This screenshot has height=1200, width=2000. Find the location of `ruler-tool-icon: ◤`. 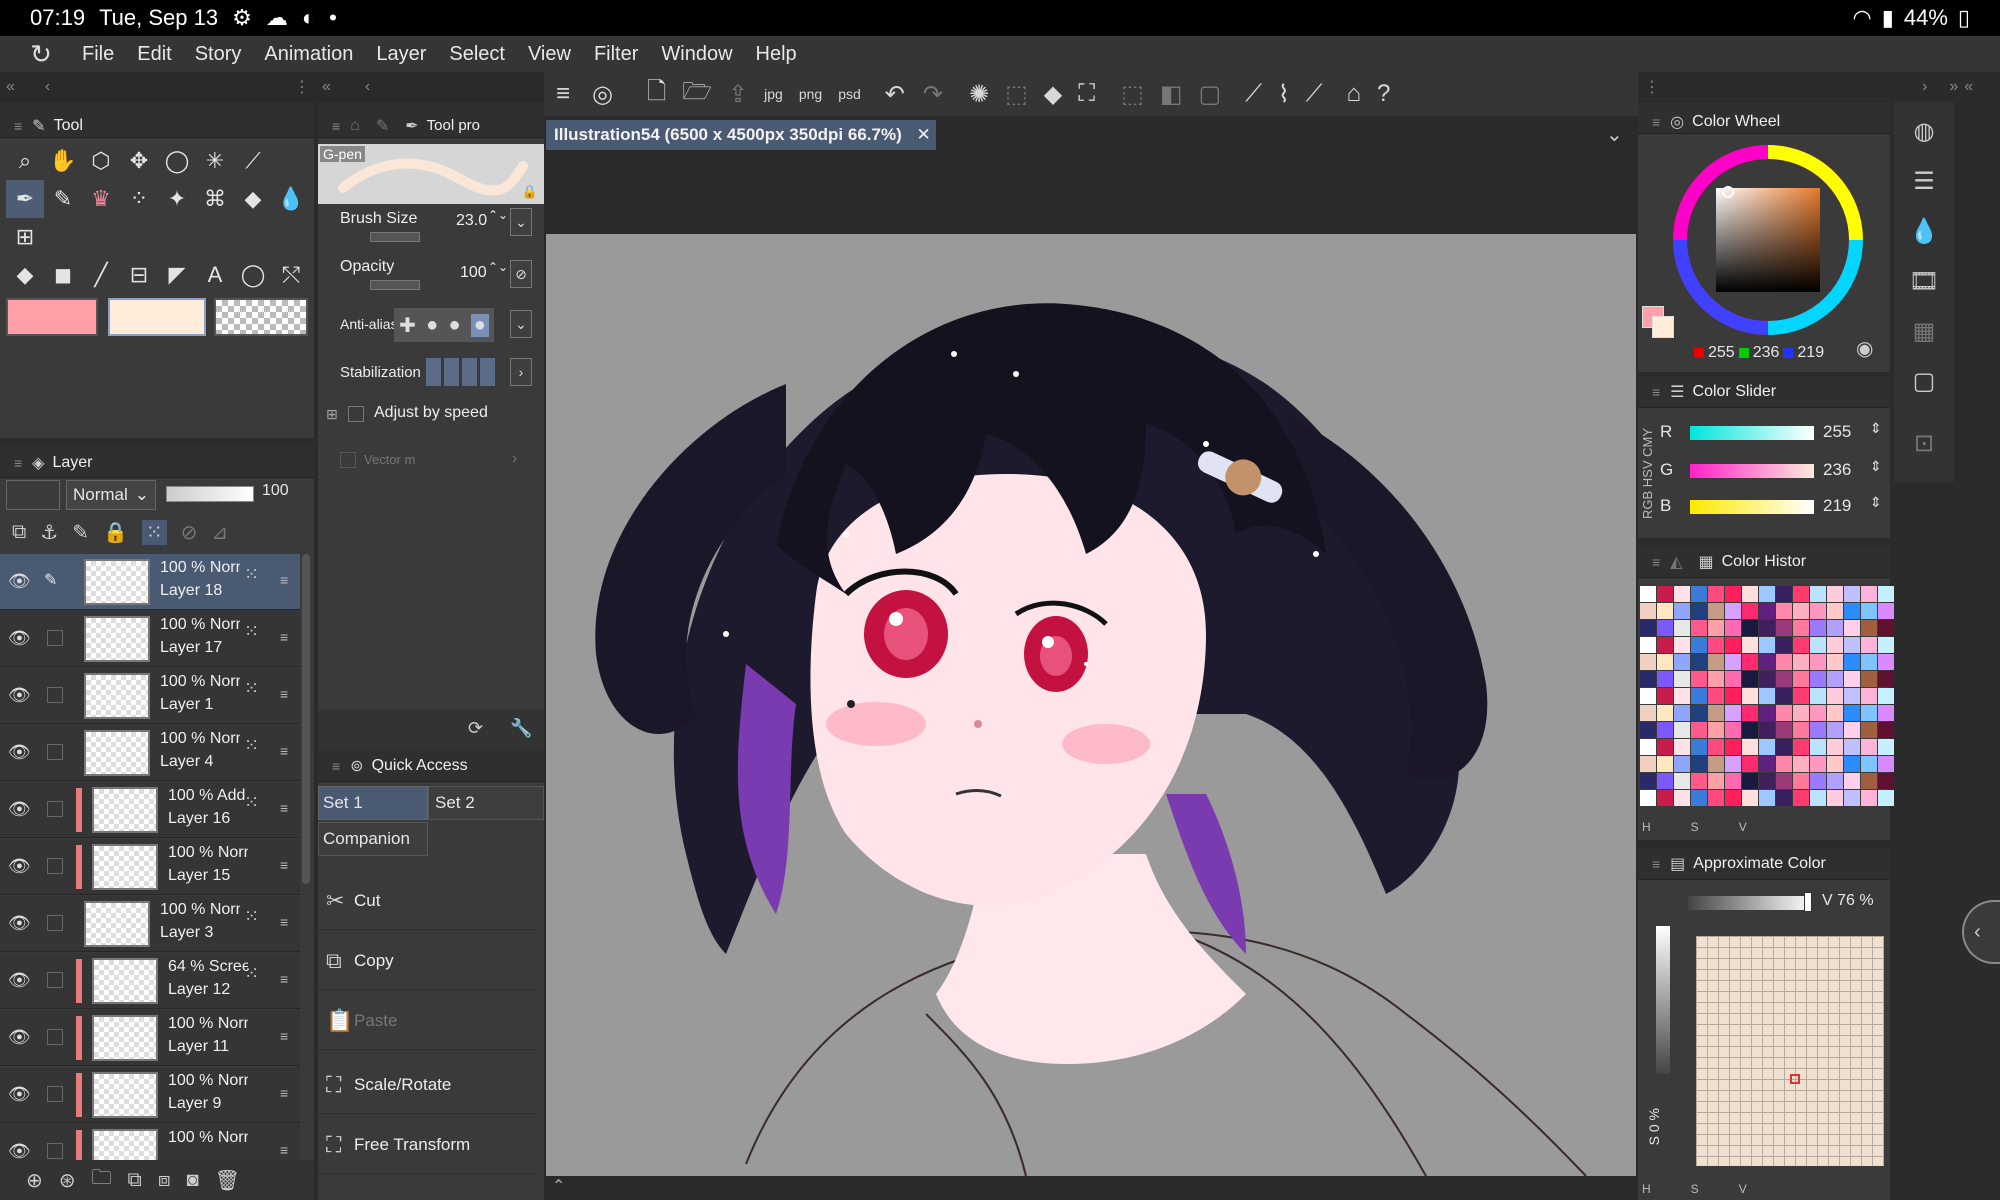

ruler-tool-icon: ◤ is located at coordinates (177, 275).